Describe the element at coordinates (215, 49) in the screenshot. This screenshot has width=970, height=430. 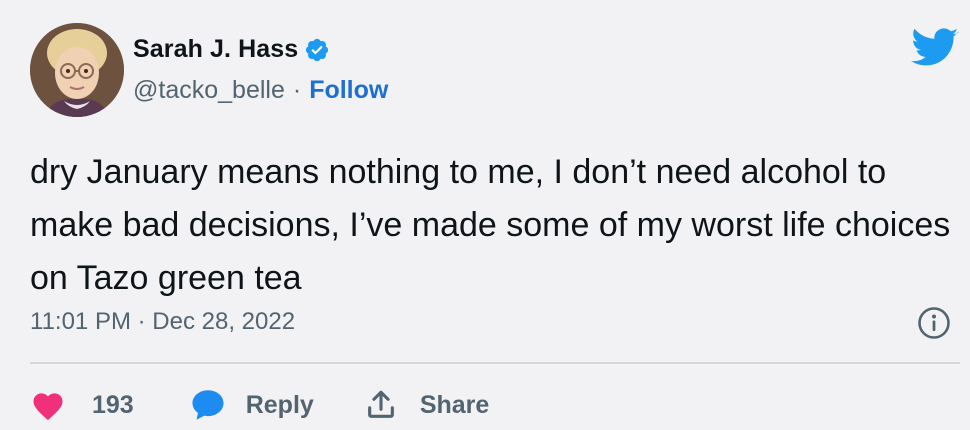
I see `author-name: Sarah J. Hass` at that location.